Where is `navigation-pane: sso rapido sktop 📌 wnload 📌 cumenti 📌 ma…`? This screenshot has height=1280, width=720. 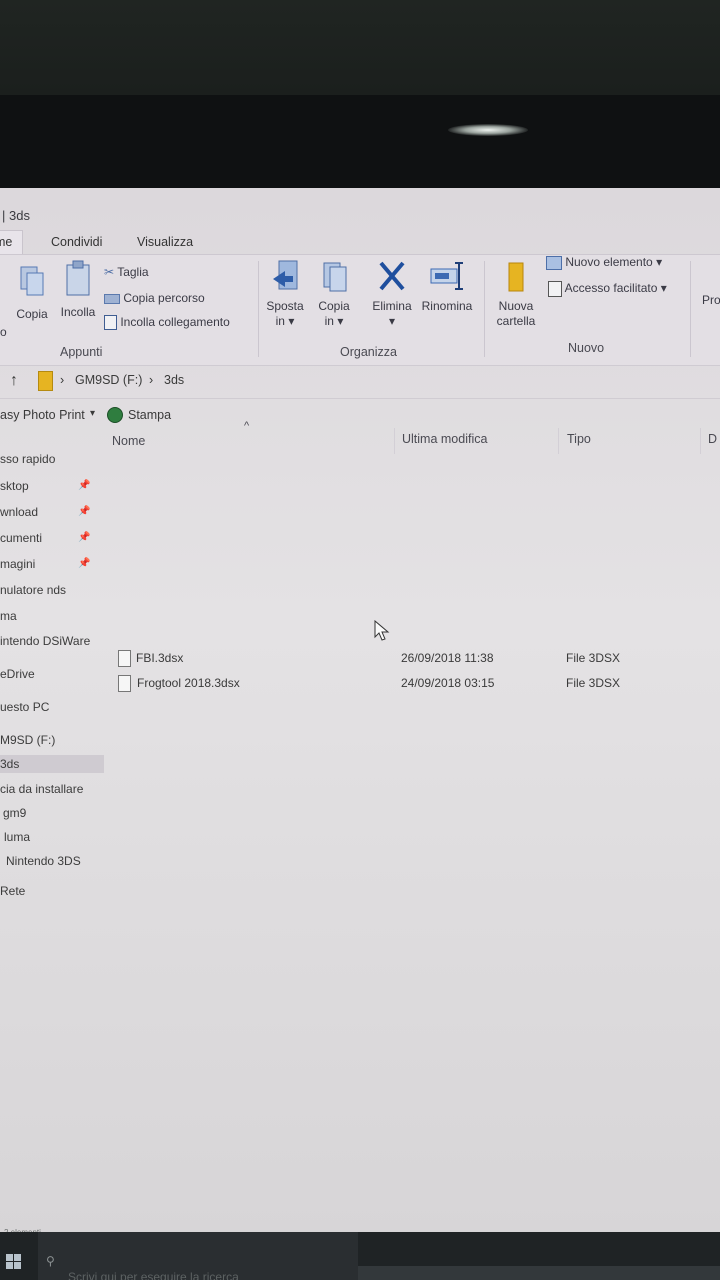
navigation-pane: sso rapido sktop 📌 wnload 📌 cumenti 📌 ma… is located at coordinates (53, 808).